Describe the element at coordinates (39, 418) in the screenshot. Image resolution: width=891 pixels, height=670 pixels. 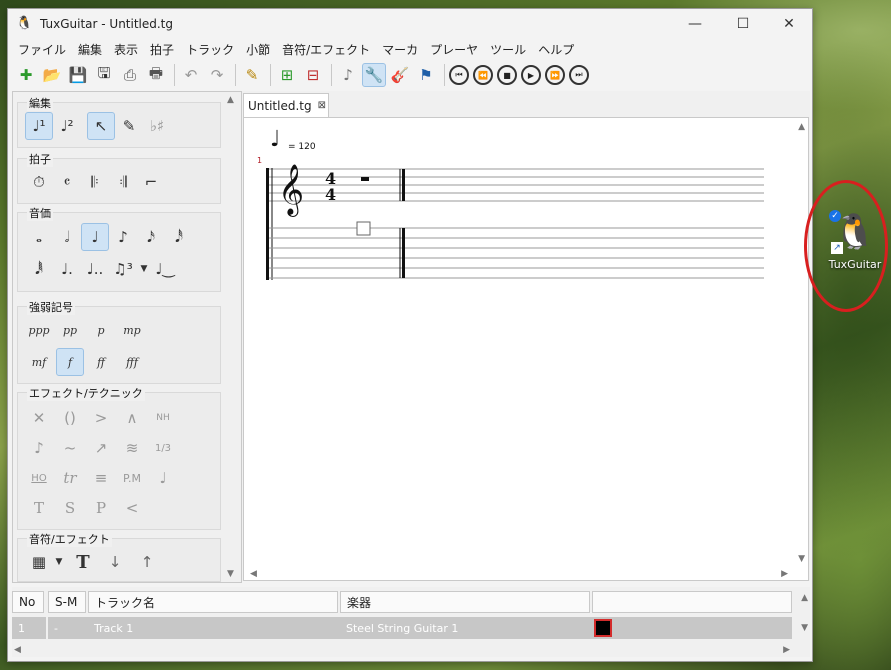
I see `dead-note-icon: ✕` at that location.